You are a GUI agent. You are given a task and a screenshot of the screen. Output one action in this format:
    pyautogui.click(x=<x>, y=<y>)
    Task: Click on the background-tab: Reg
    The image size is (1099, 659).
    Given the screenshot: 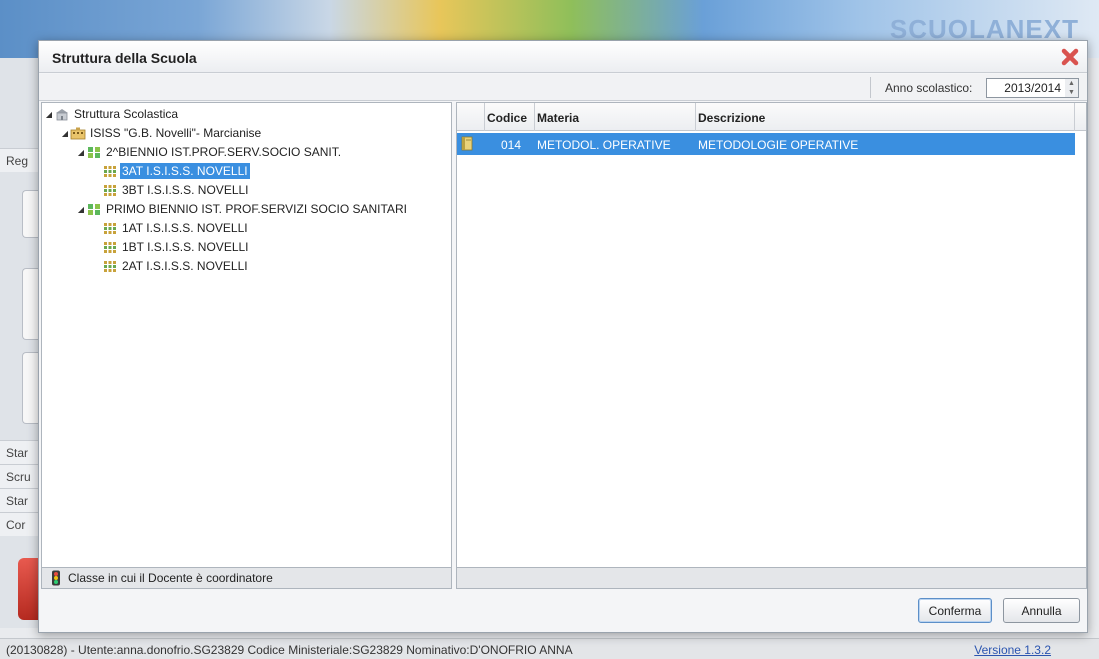 What is the action you would take?
    pyautogui.click(x=20, y=160)
    